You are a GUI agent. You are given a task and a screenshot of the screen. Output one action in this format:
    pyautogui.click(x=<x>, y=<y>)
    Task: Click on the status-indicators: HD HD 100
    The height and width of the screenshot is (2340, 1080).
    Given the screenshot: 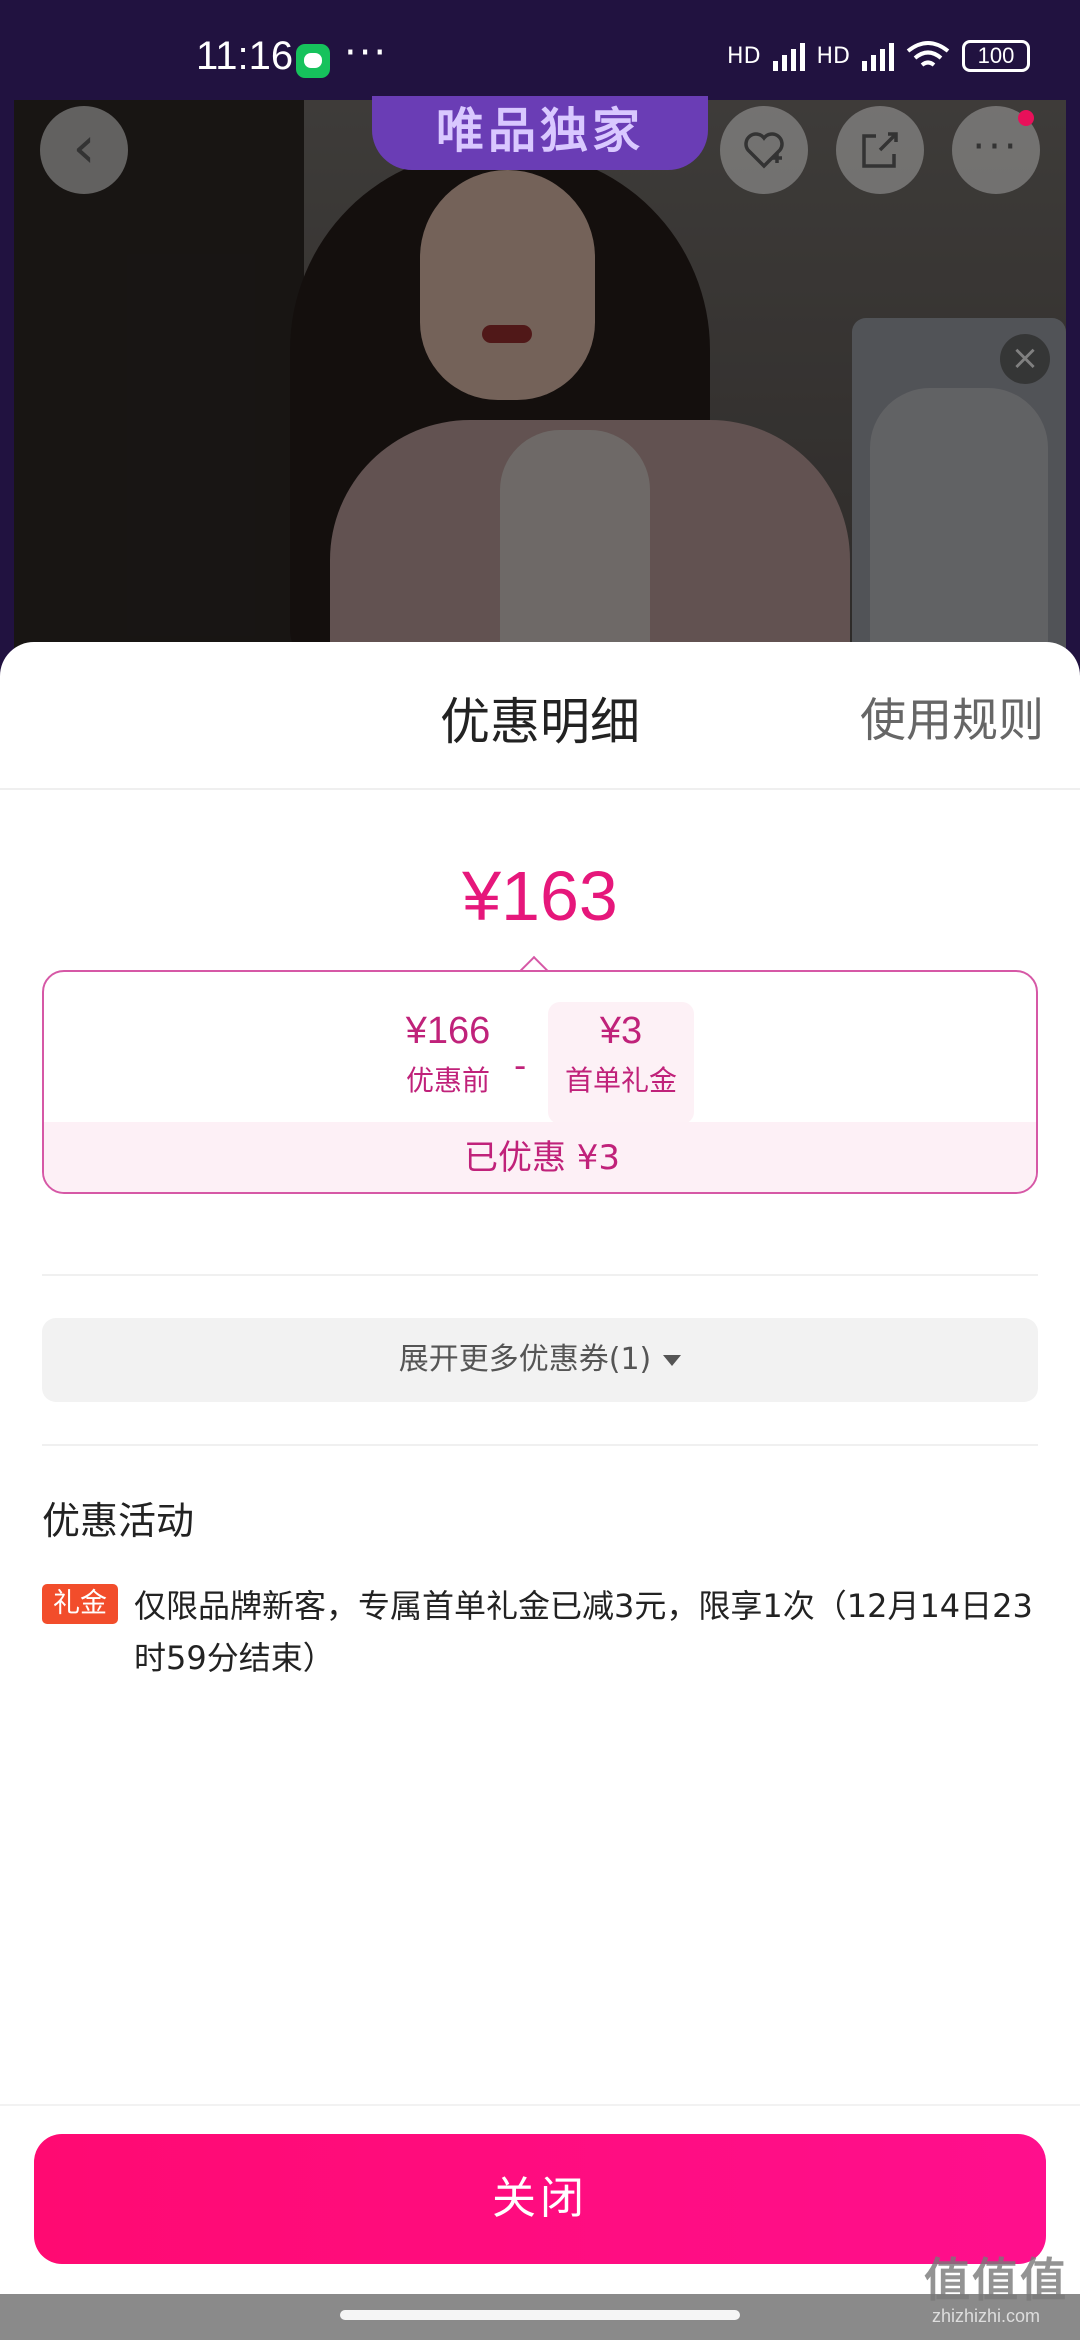 What is the action you would take?
    pyautogui.click(x=878, y=56)
    